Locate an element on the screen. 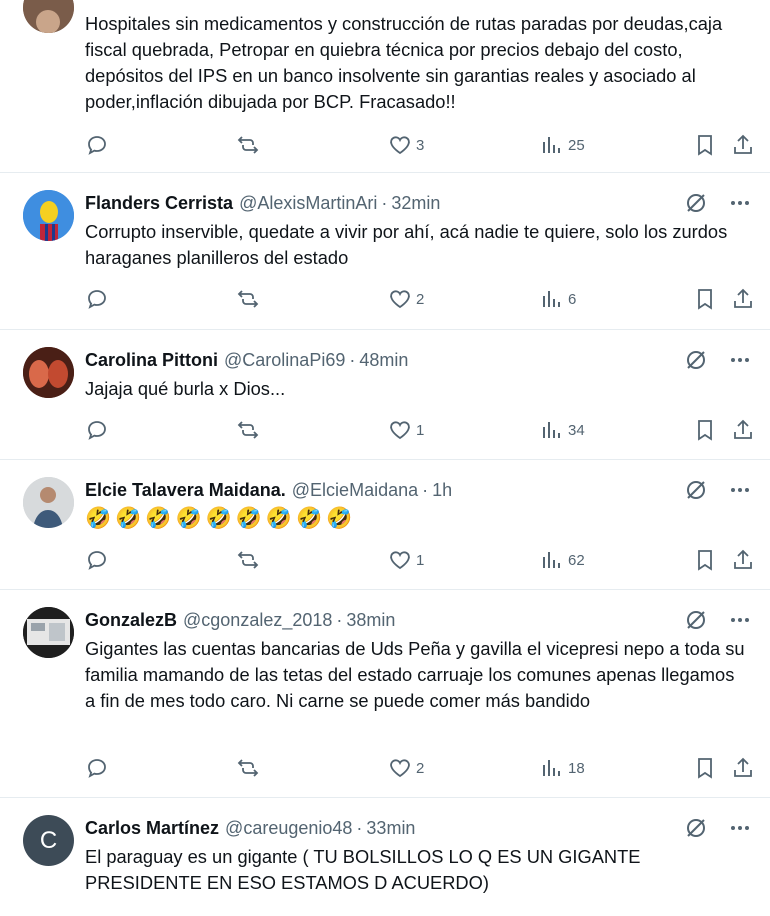 This screenshot has width=770, height=916. action-bar: 2 18 is located at coordinates (422, 768).